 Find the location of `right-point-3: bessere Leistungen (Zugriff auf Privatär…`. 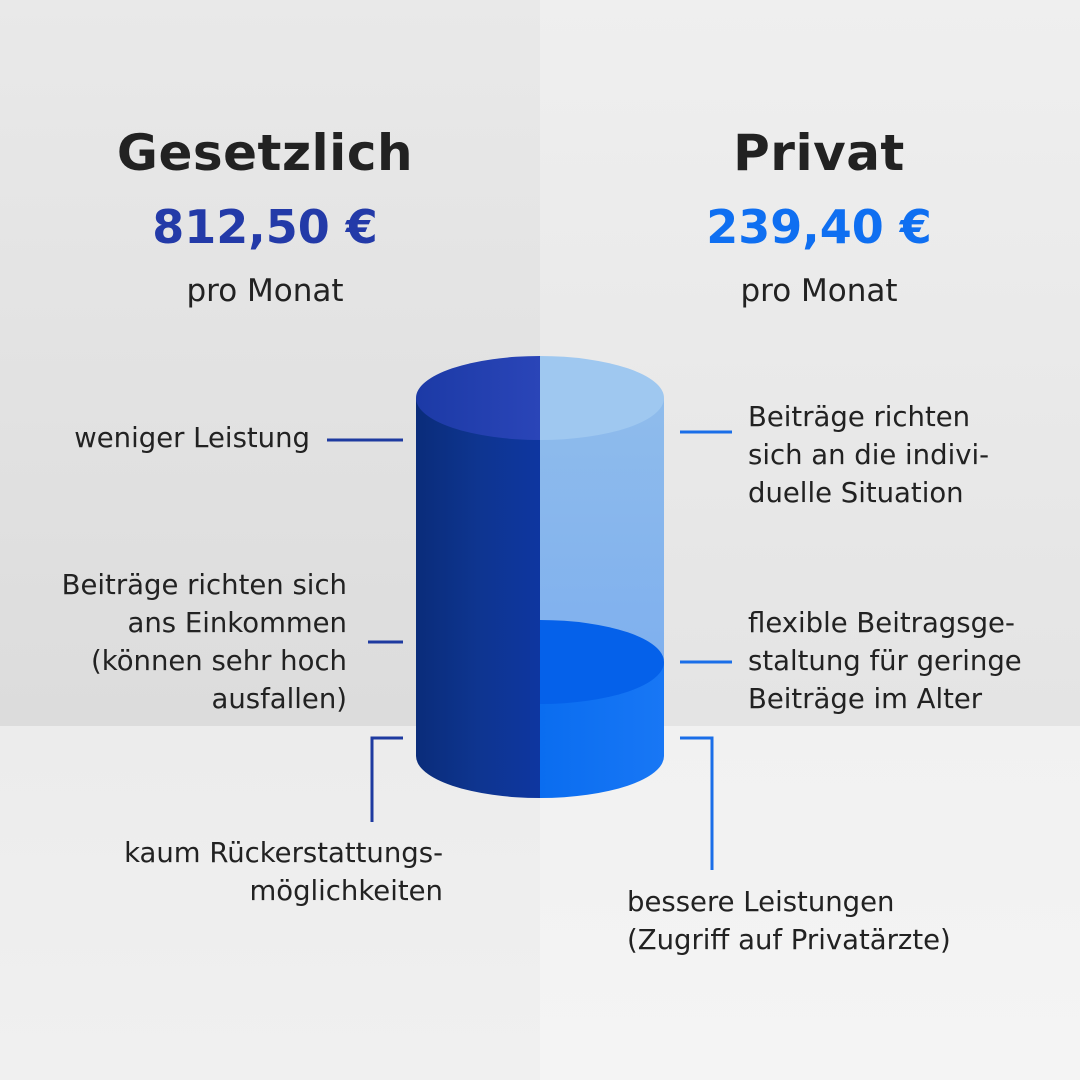

right-point-3: bessere Leistungen (Zugriff auf Privatär… is located at coordinates (789, 921).